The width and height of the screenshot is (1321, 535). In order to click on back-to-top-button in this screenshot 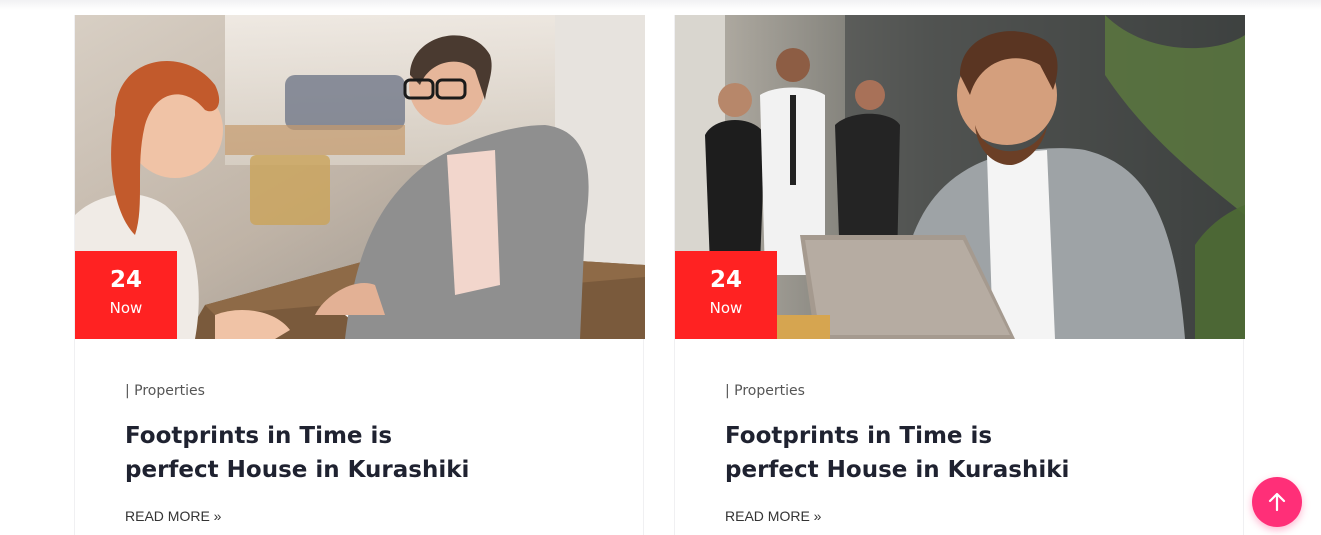, I will do `click(1277, 502)`.